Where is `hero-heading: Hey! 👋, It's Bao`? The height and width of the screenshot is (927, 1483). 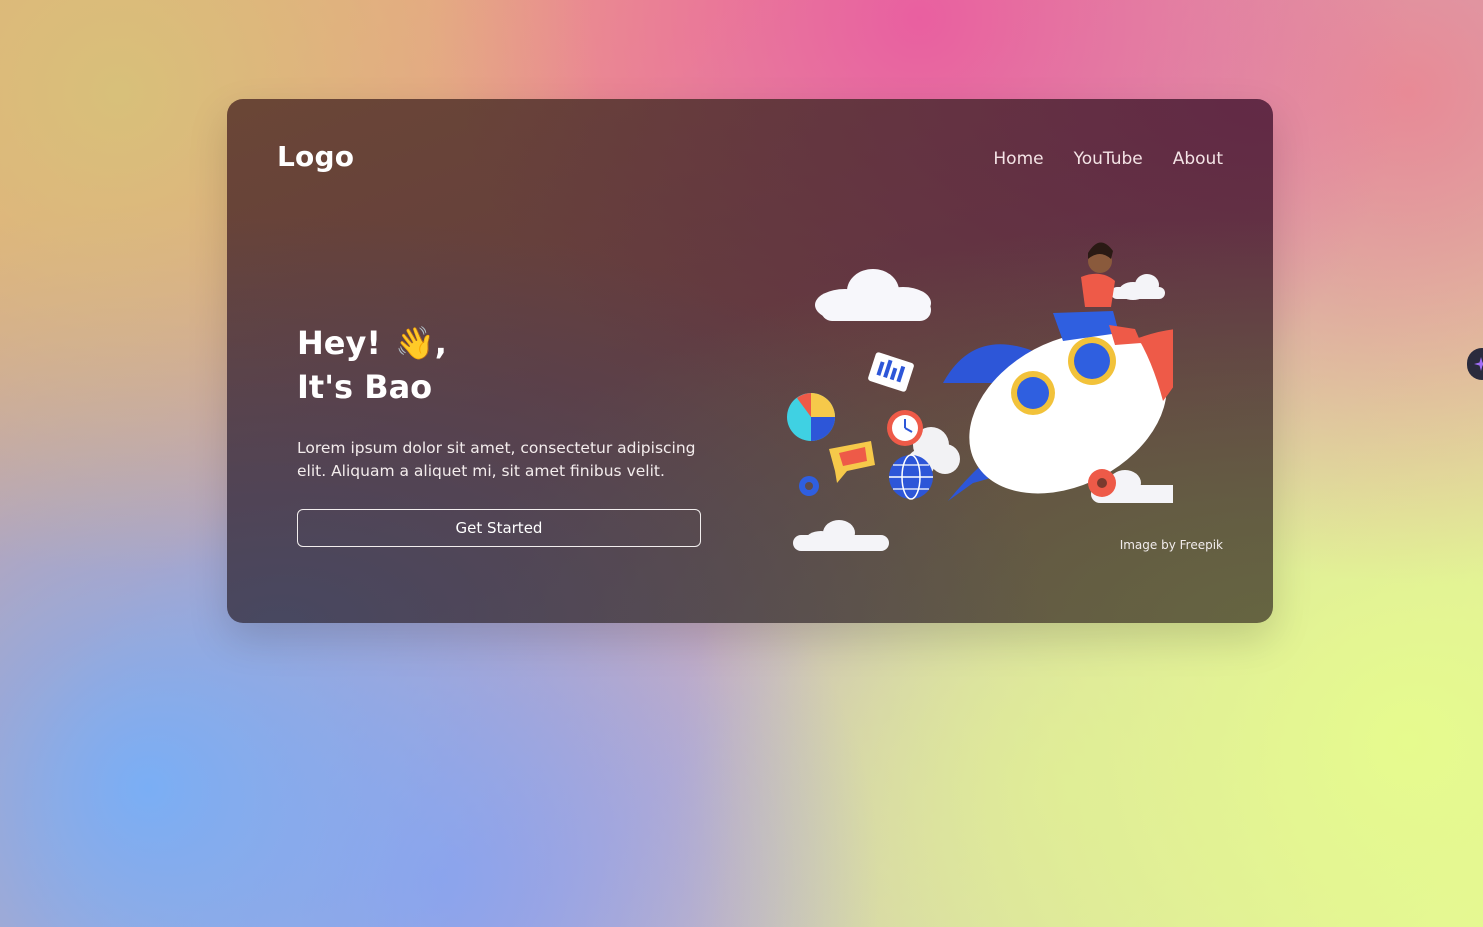
hero-heading: Hey! 👋, It's Bao is located at coordinates (507, 365).